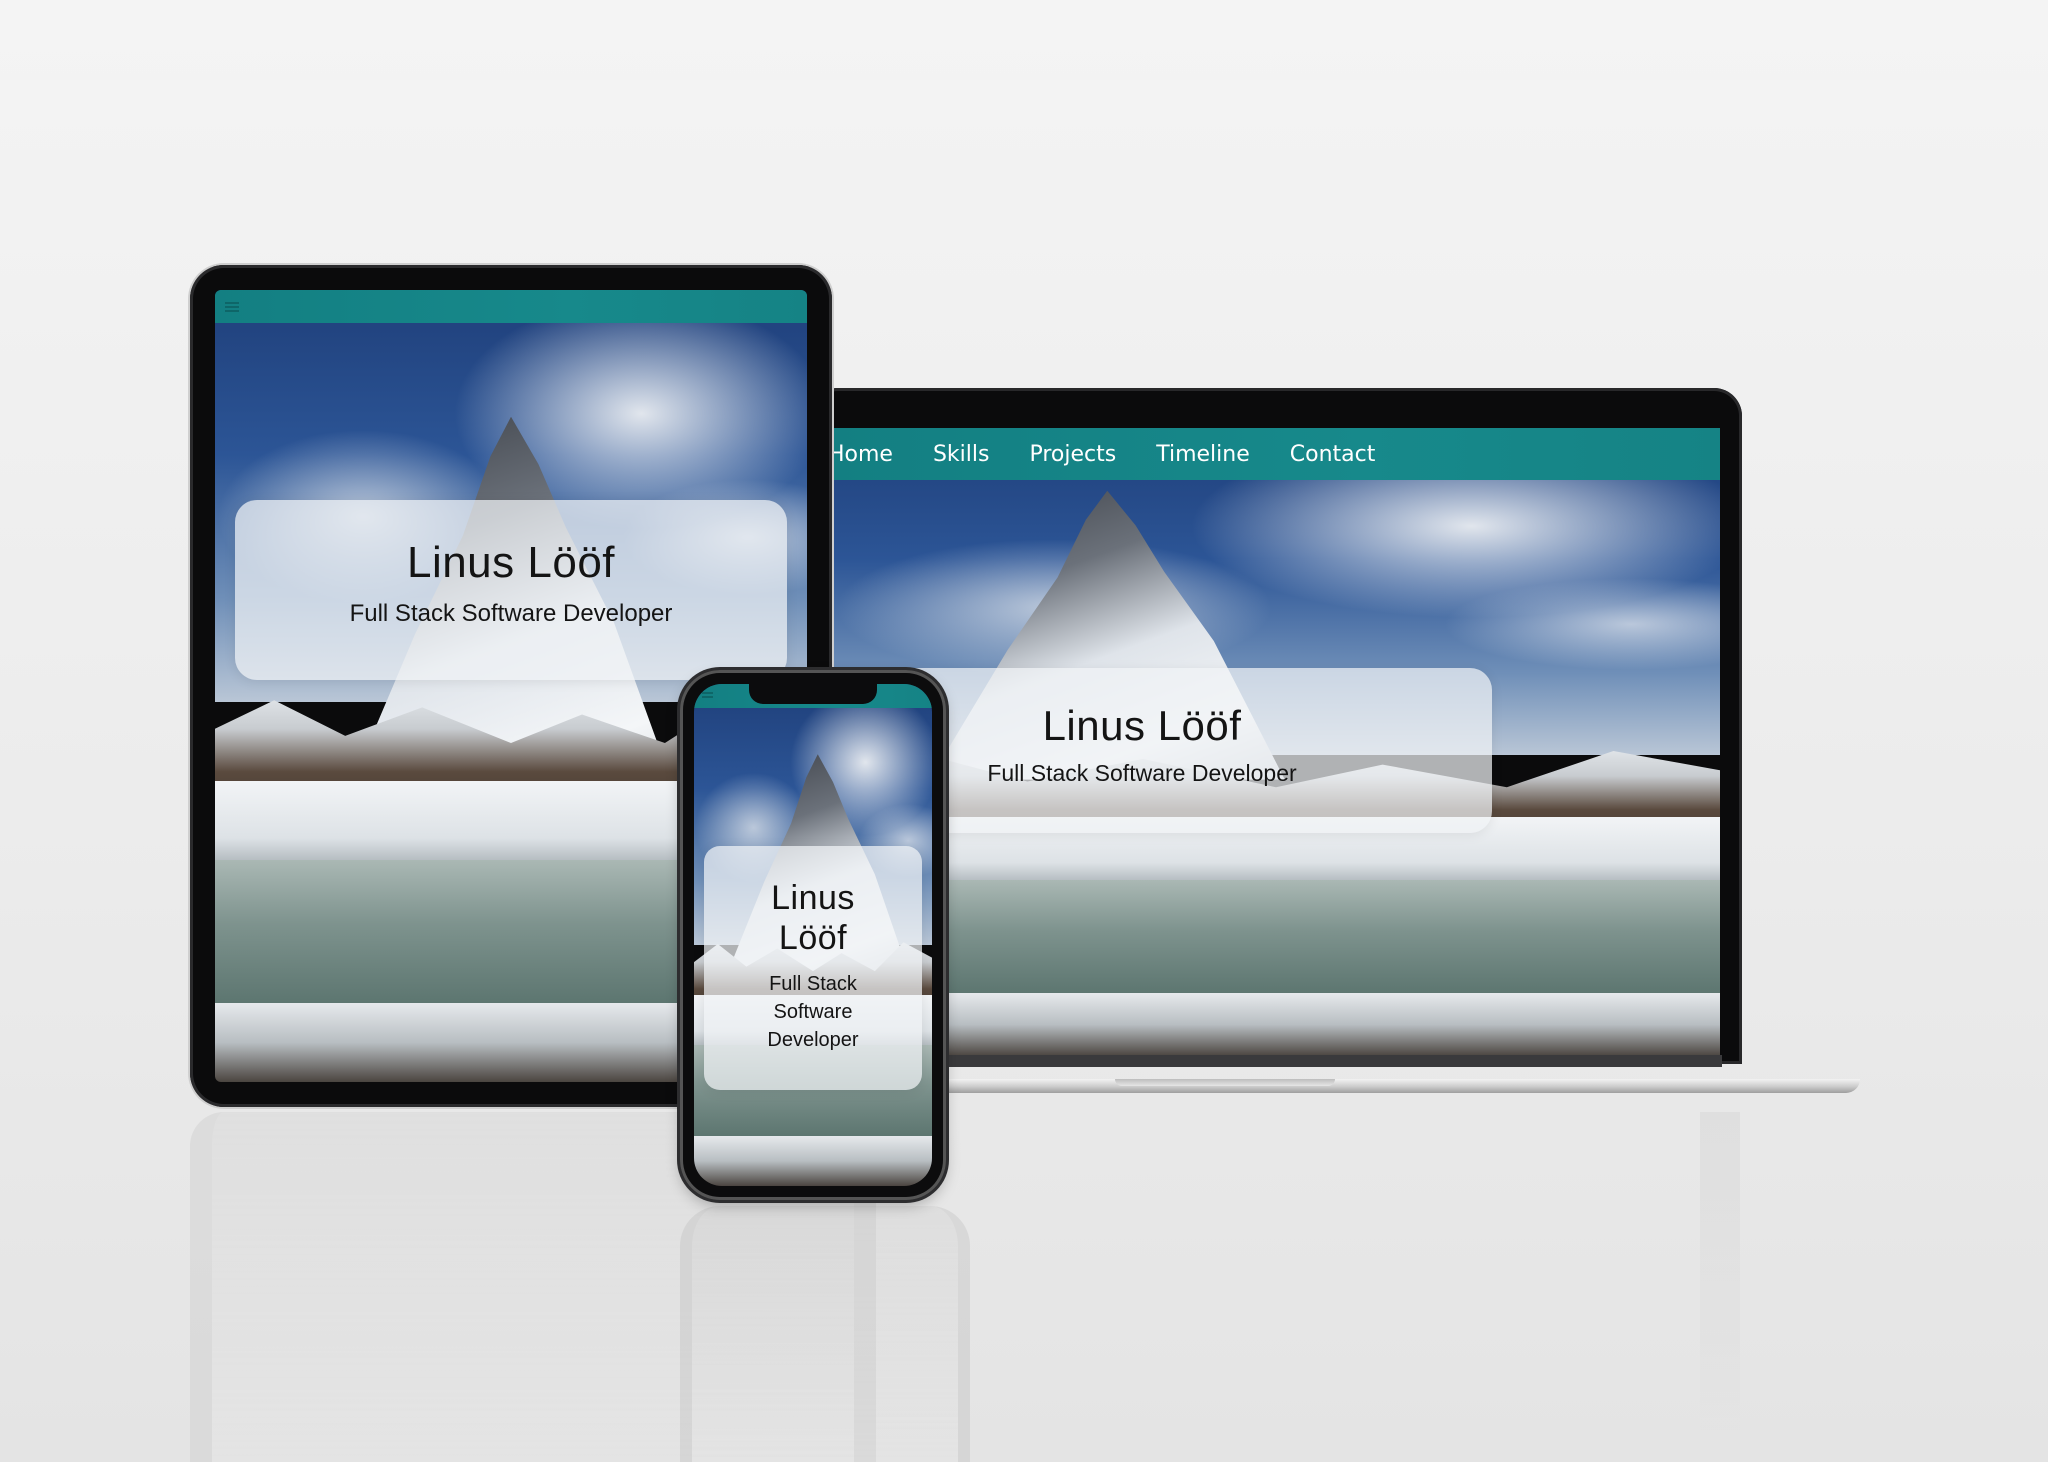 The height and width of the screenshot is (1462, 2048). I want to click on tablet-hero-card: Linus Lööf Full Stack Software Developer, so click(511, 590).